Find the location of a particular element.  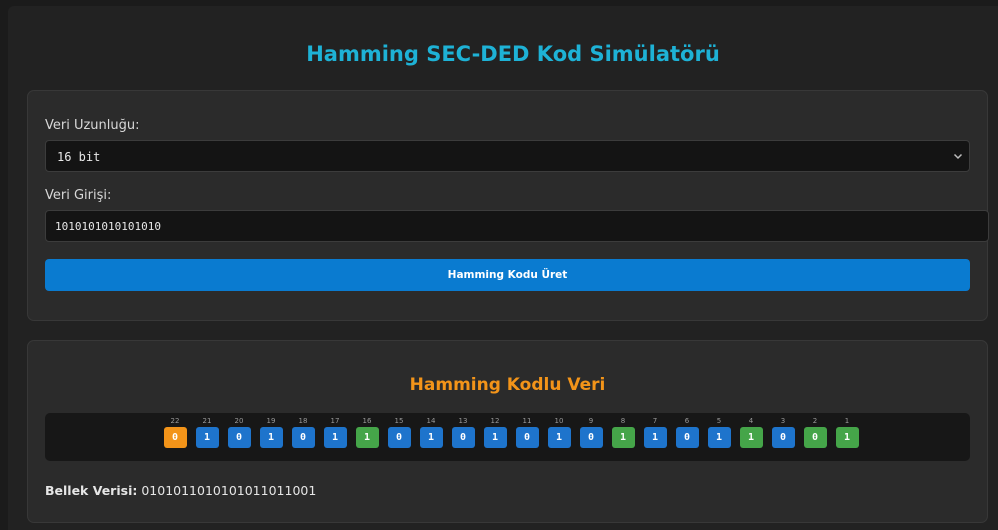

bit-position-label: 17 is located at coordinates (335, 421).